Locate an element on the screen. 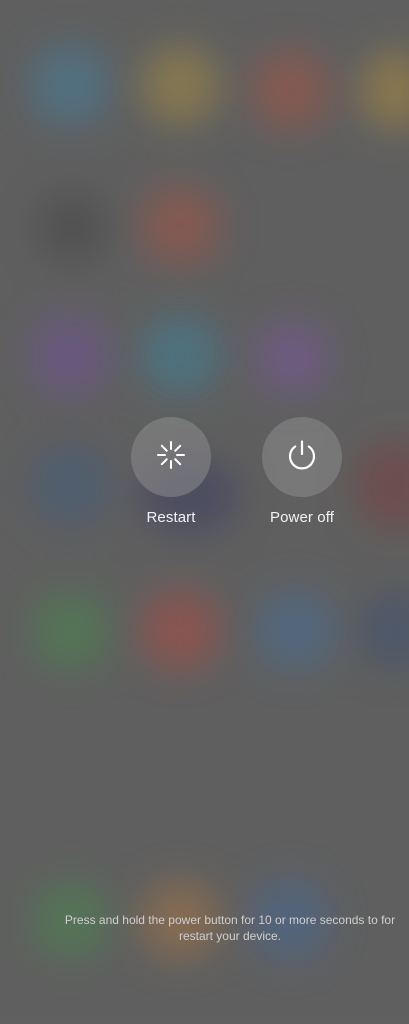 This screenshot has height=1024, width=409. power-off-button is located at coordinates (302, 457).